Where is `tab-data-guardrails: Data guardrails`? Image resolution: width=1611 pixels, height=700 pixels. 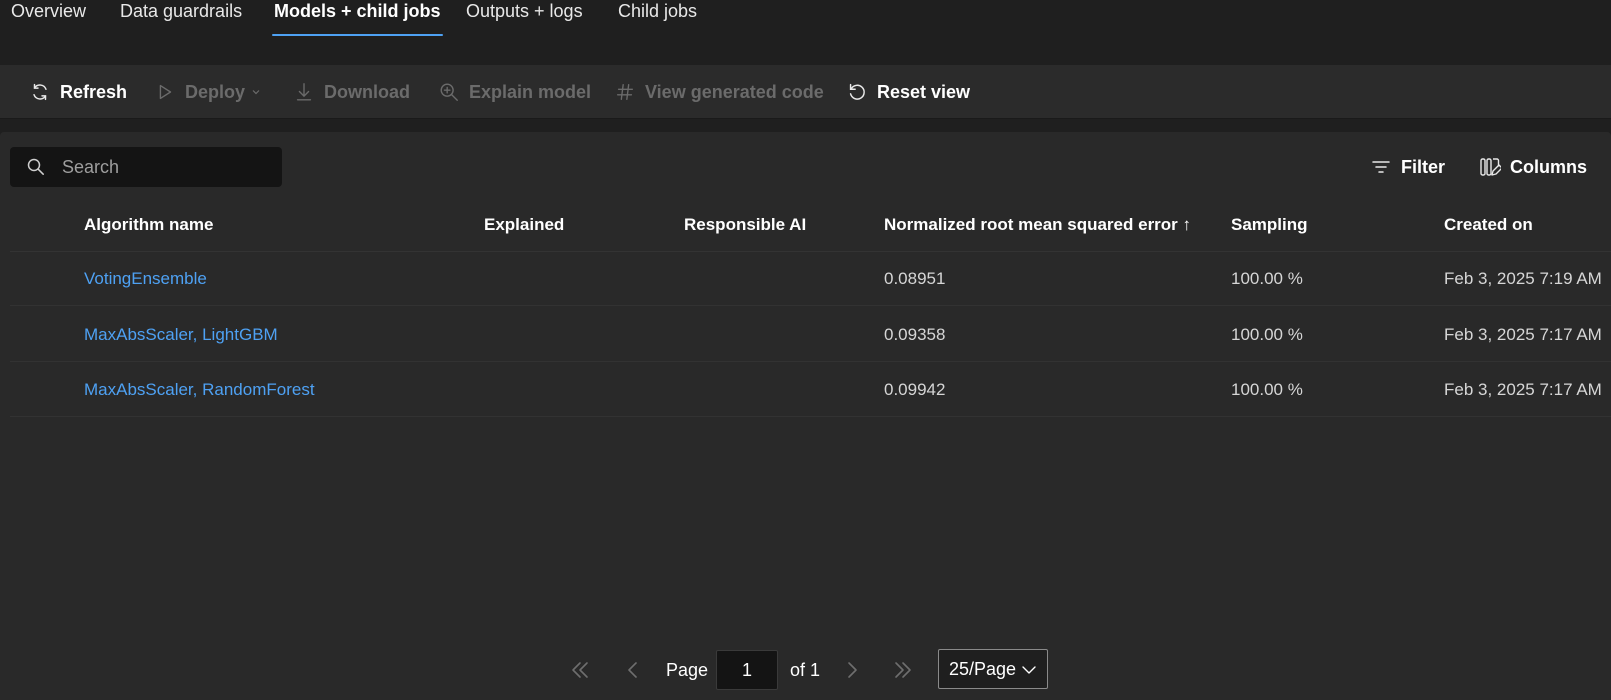 tab-data-guardrails: Data guardrails is located at coordinates (181, 18).